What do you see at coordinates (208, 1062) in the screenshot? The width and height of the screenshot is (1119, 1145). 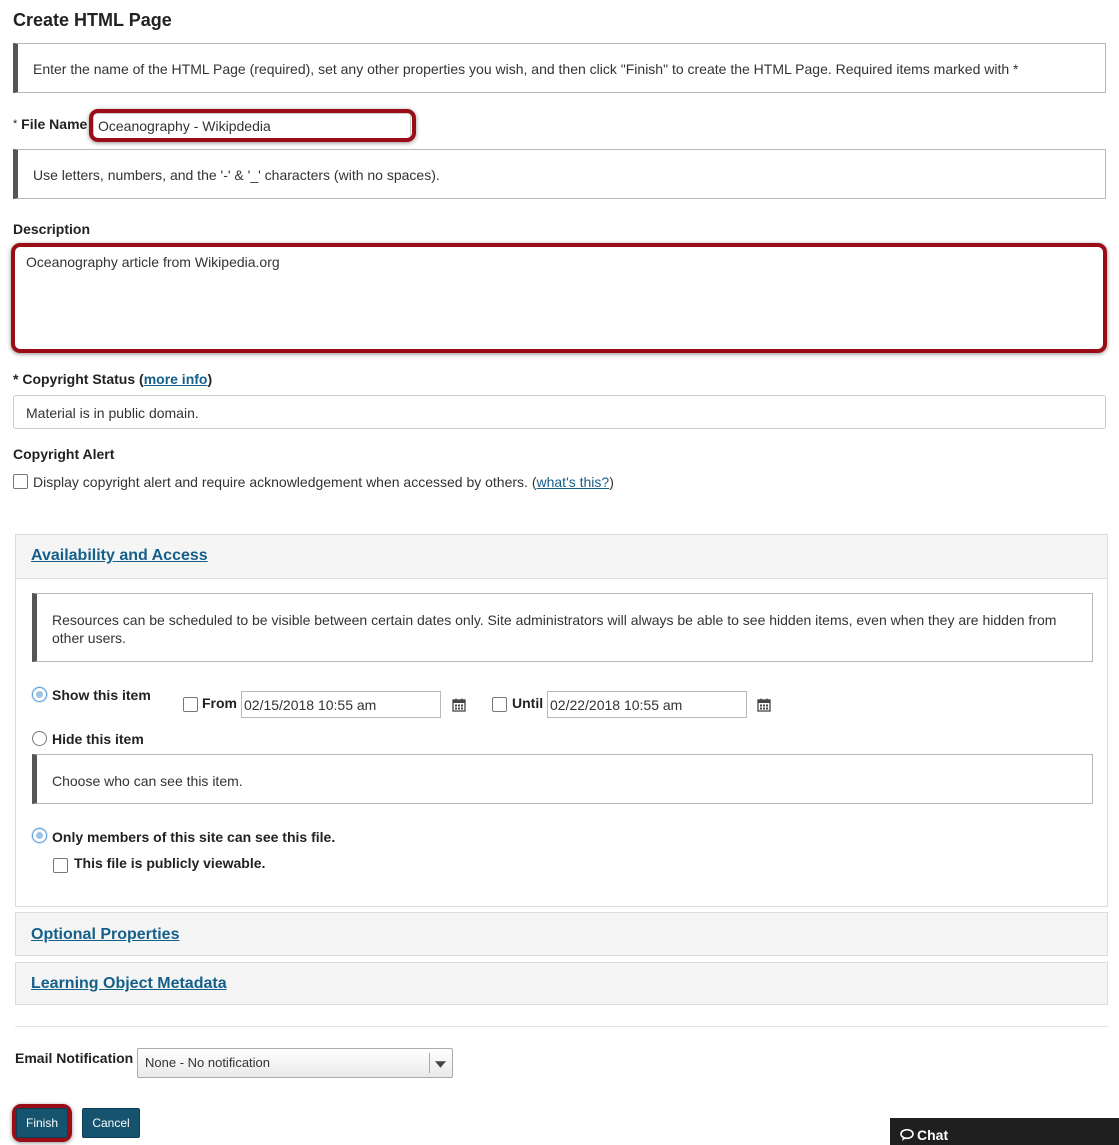 I see `email-notification-value: None - No notification` at bounding box center [208, 1062].